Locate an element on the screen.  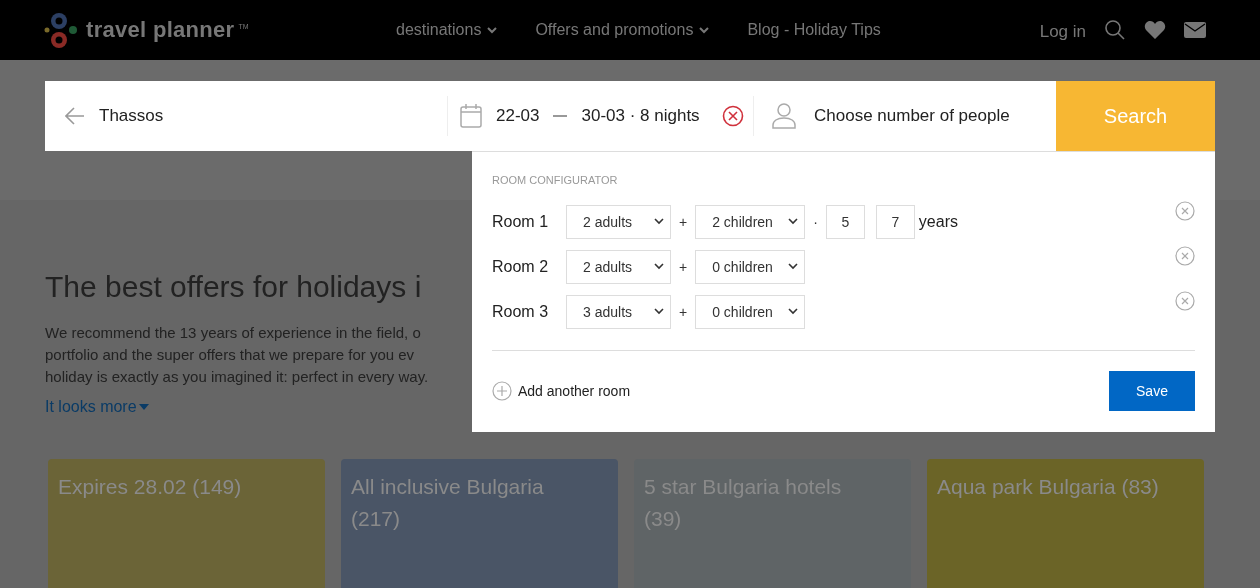
nav-menu-item: Offers and promotions is located at coordinates (622, 30).